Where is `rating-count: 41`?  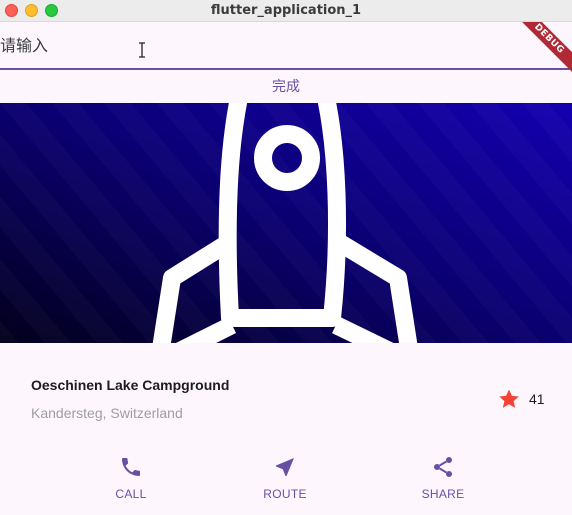 rating-count: 41 is located at coordinates (537, 399).